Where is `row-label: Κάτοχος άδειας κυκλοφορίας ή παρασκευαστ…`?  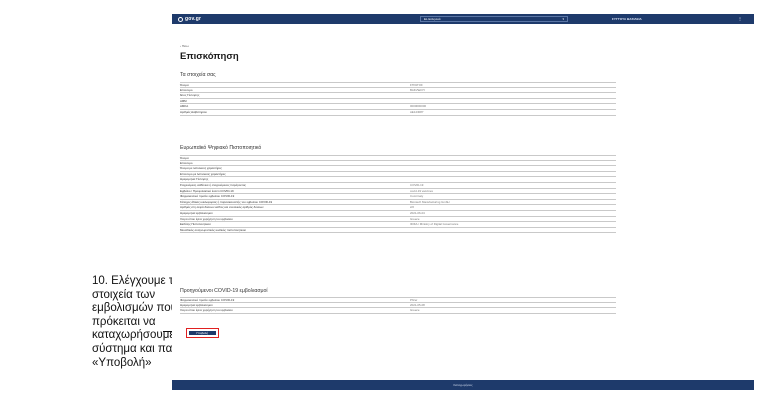
row-label: Κάτοχος άδειας κυκλοφορίας ή παρασκευαστ… is located at coordinates (226, 201).